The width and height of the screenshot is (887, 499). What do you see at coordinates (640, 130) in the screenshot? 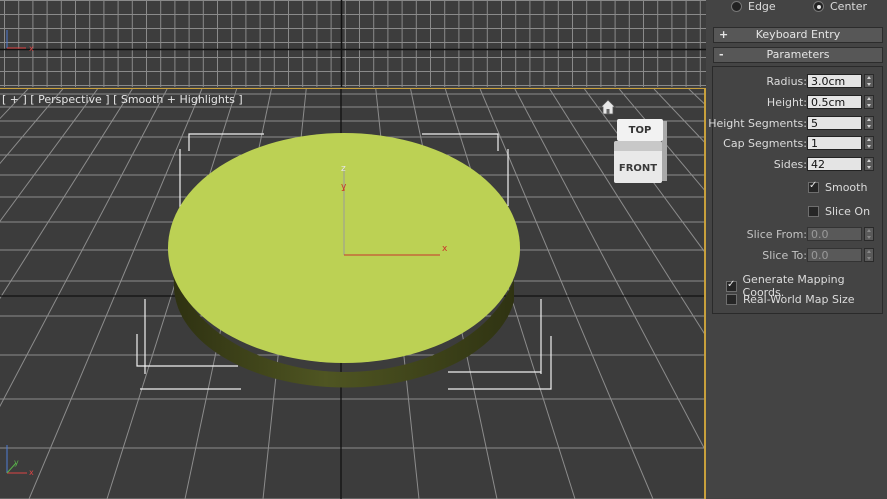
I see `view-cube-top: TOP` at bounding box center [640, 130].